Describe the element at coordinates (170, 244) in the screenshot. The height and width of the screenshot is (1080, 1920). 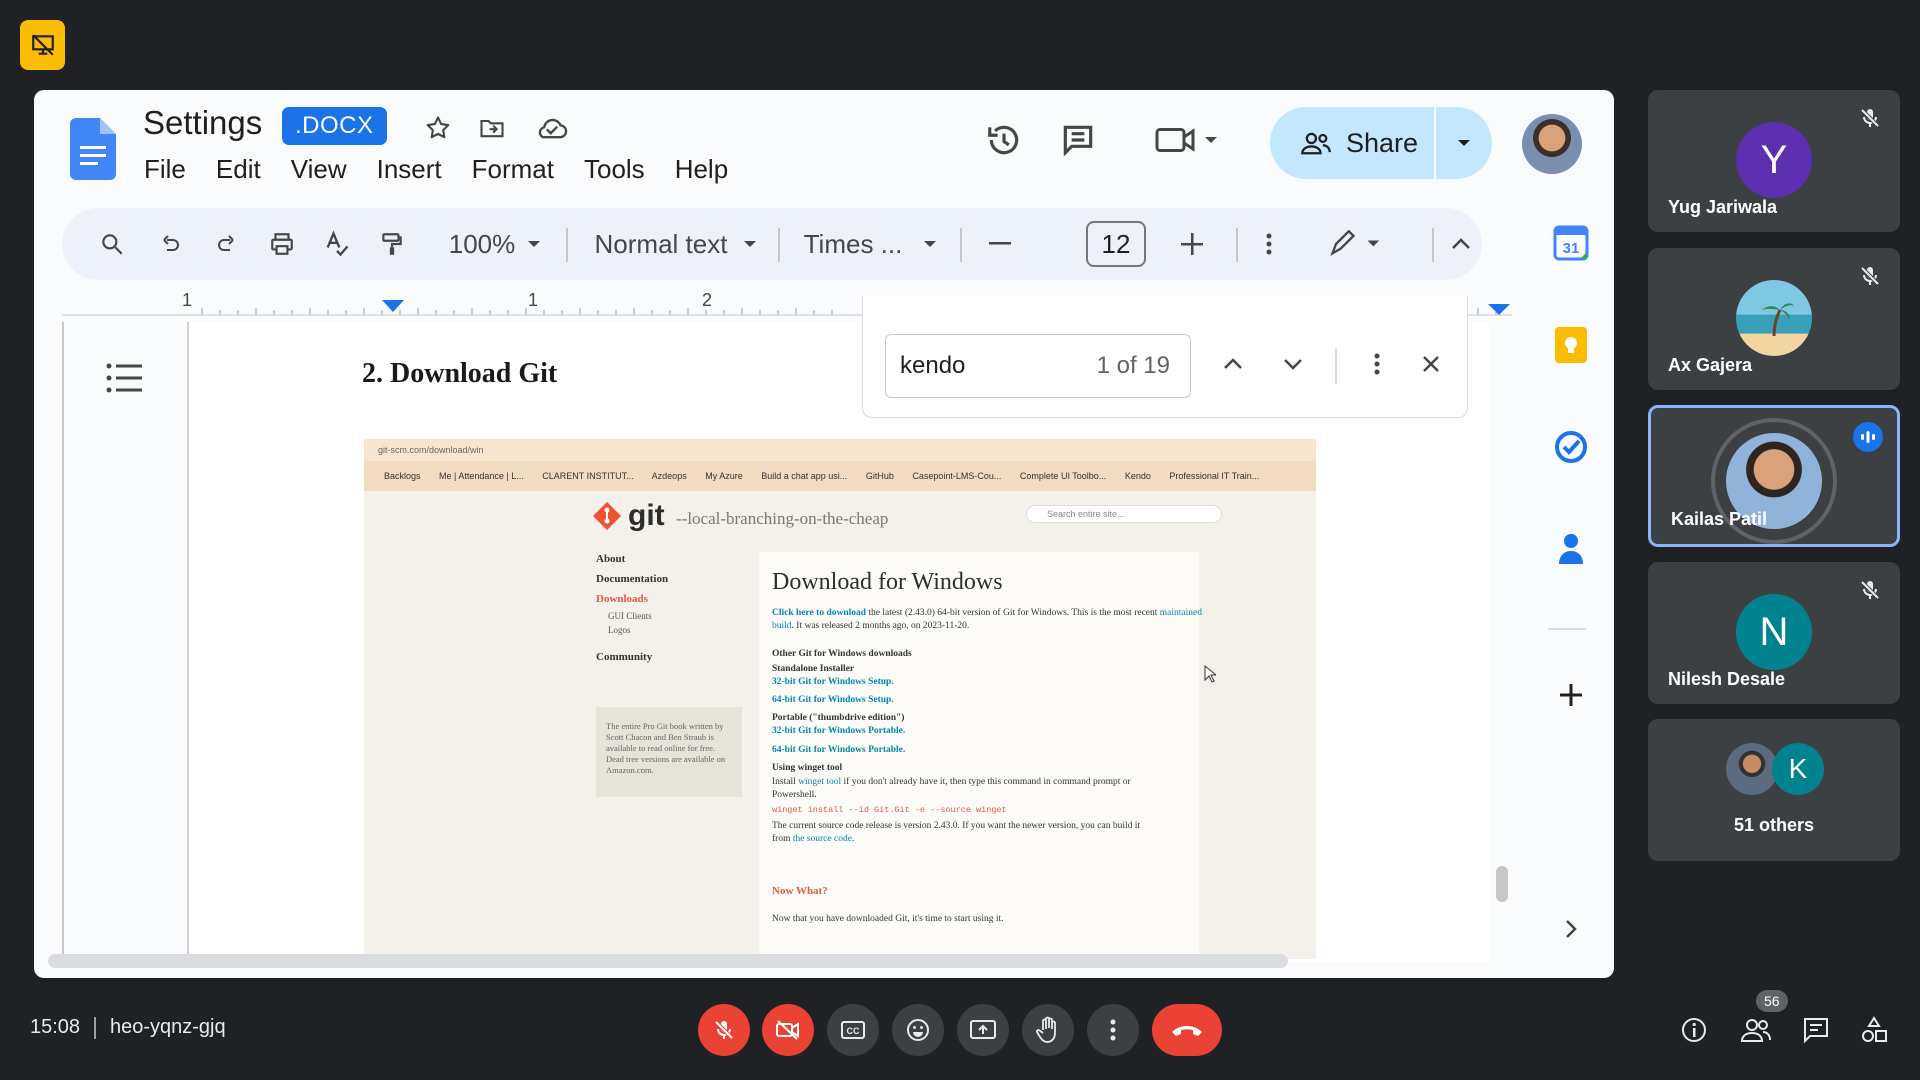
I see `undo-icon` at that location.